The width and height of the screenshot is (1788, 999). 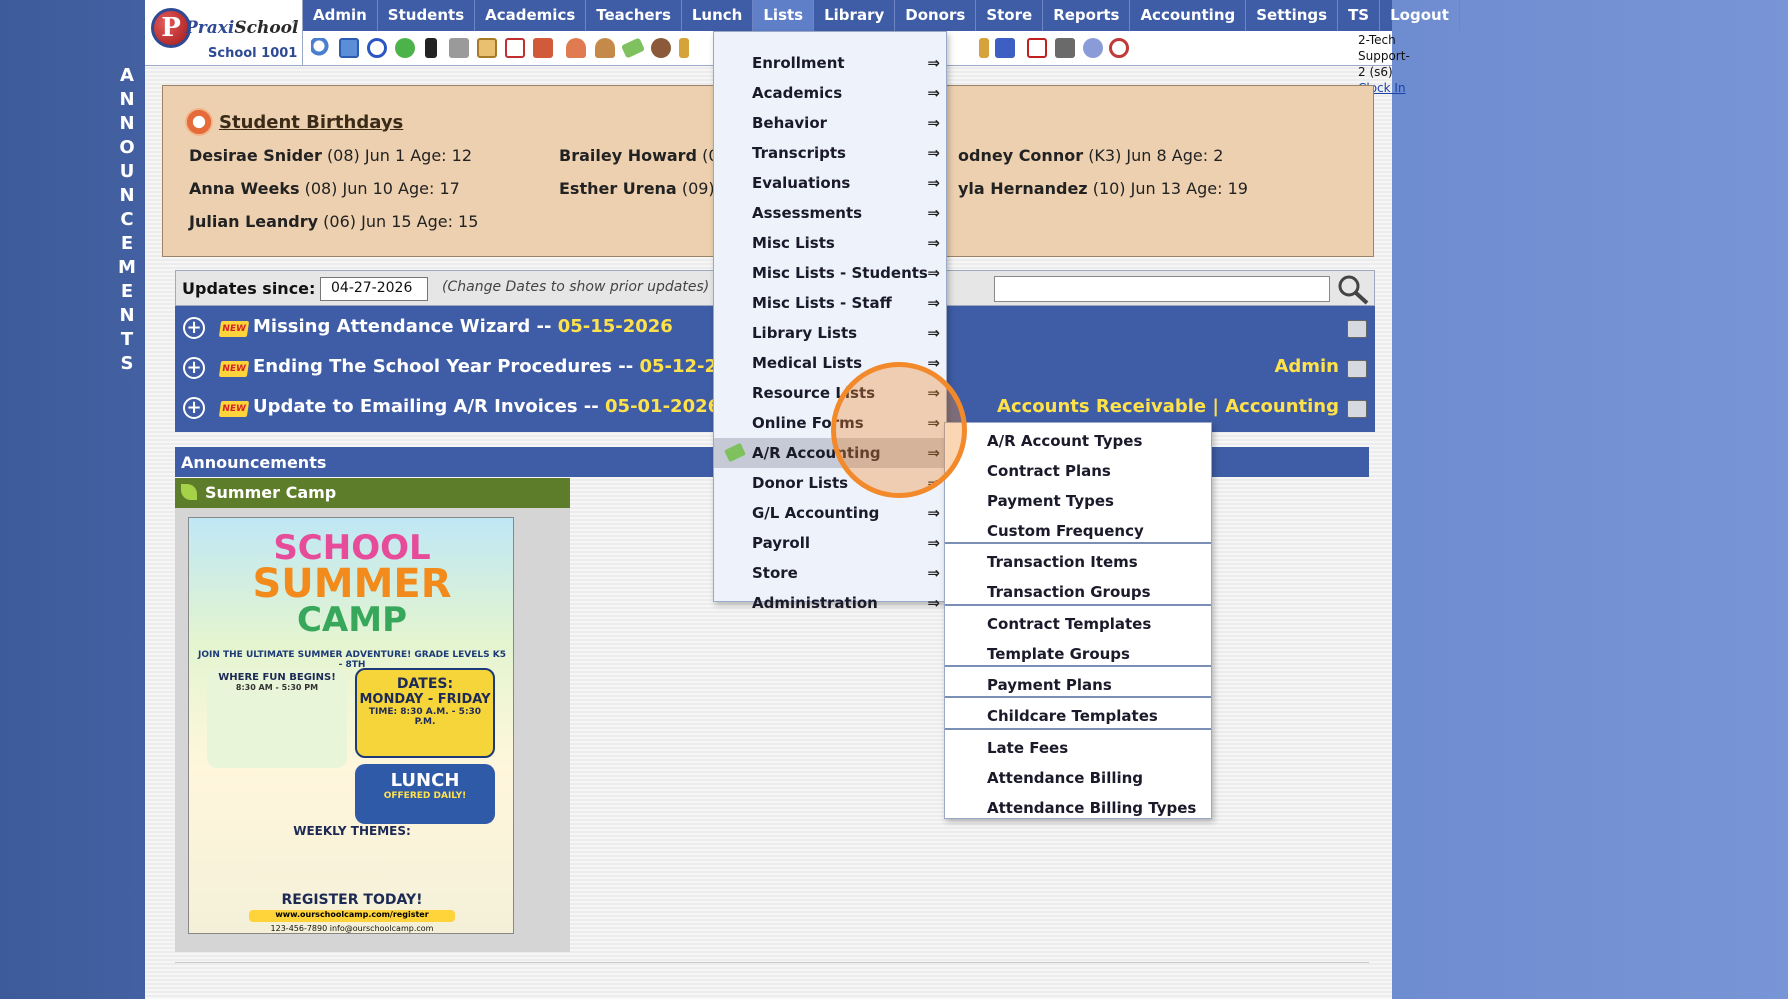 What do you see at coordinates (1078, 471) in the screenshot?
I see `submenu-item-contract-plans: Contract Plans` at bounding box center [1078, 471].